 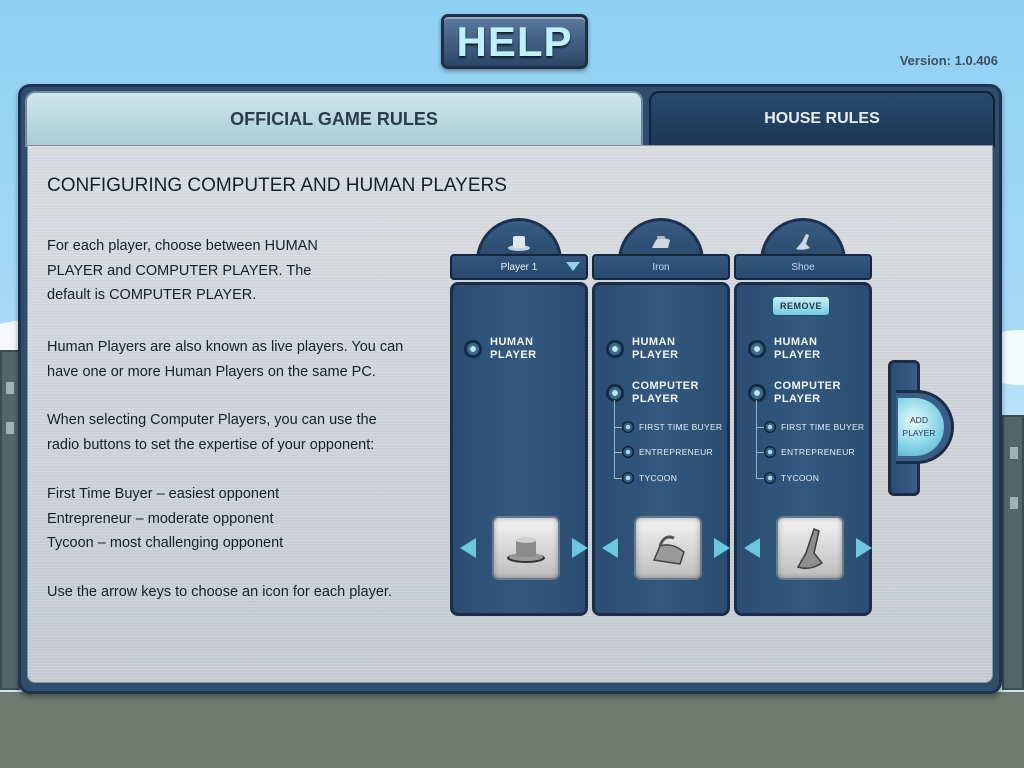 What do you see at coordinates (822, 119) in the screenshot?
I see `tab-house-rules: HOUSE RULES` at bounding box center [822, 119].